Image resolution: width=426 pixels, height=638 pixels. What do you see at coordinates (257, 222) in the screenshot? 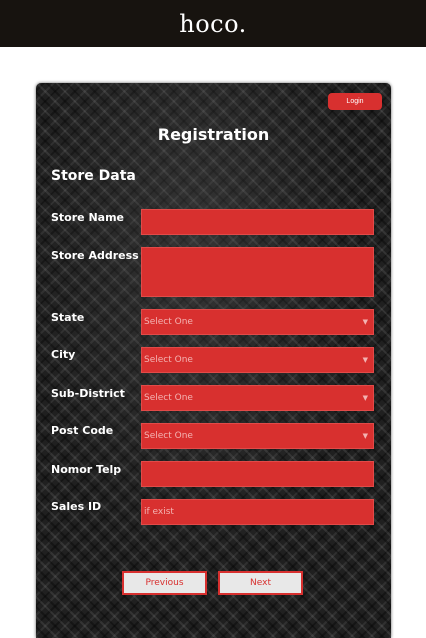
I see `store-name-input` at bounding box center [257, 222].